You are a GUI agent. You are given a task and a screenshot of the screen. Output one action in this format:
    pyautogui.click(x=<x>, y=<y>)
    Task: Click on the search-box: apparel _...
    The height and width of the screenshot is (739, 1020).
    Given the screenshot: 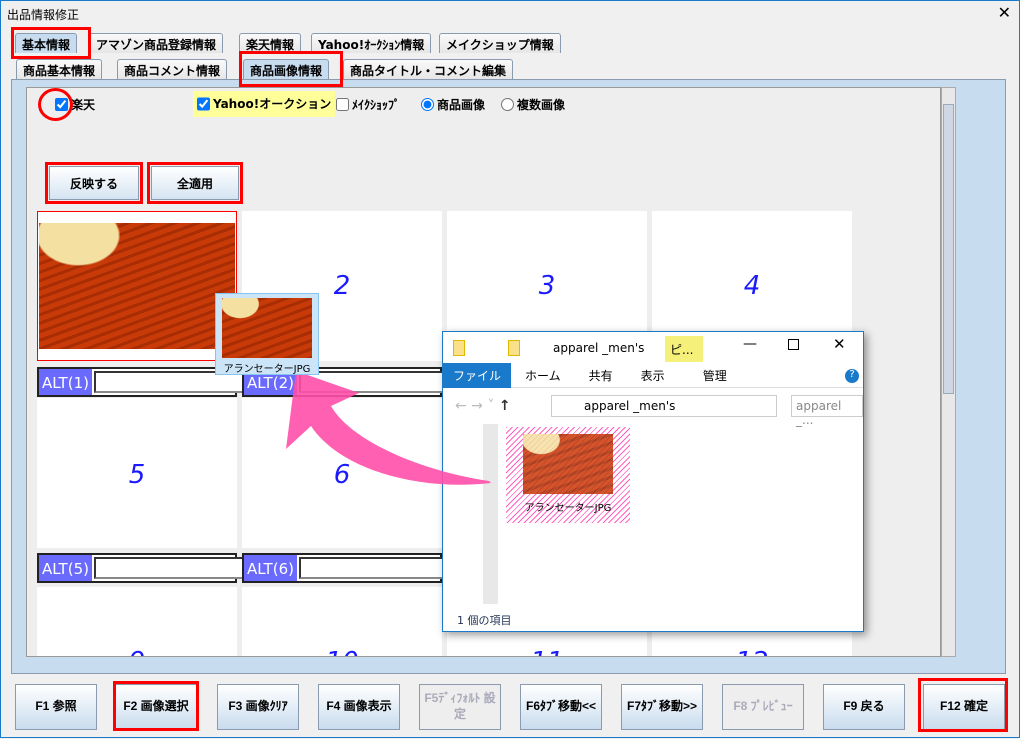 What is the action you would take?
    pyautogui.click(x=827, y=411)
    